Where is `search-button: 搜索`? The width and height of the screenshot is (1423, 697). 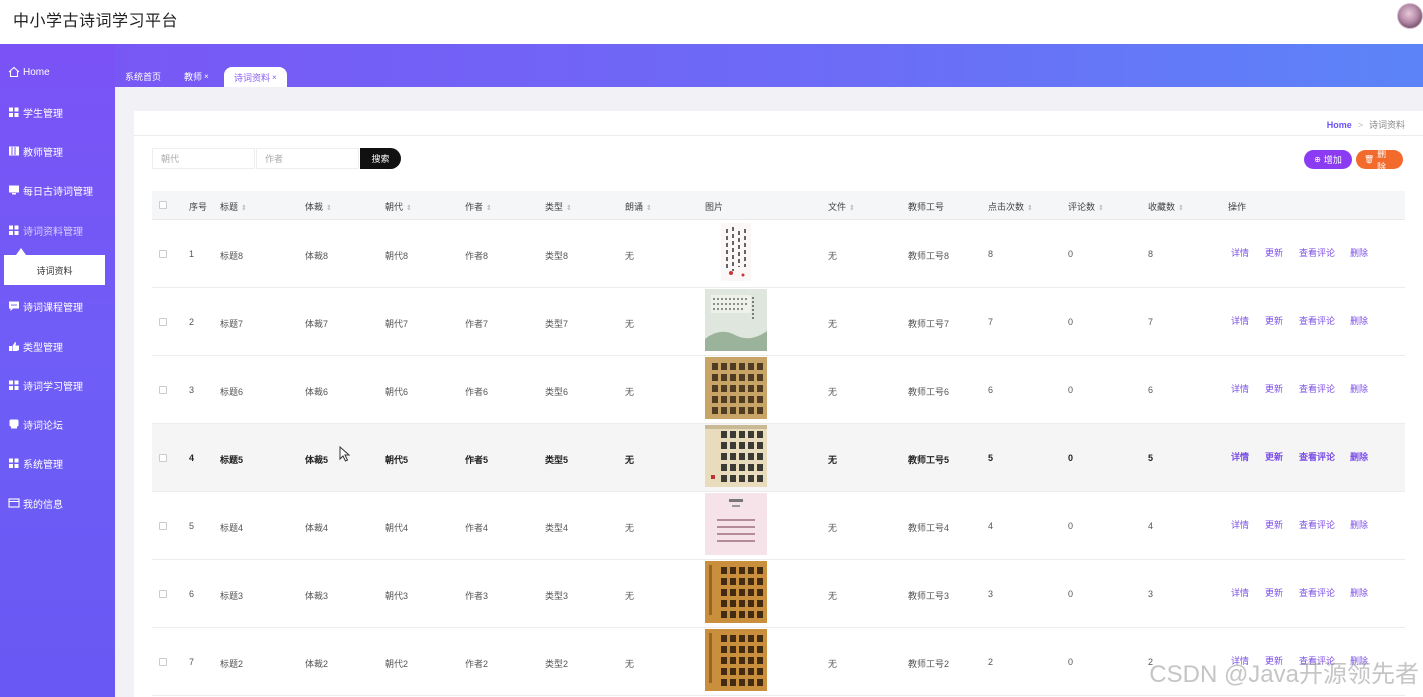 search-button: 搜索 is located at coordinates (380, 158).